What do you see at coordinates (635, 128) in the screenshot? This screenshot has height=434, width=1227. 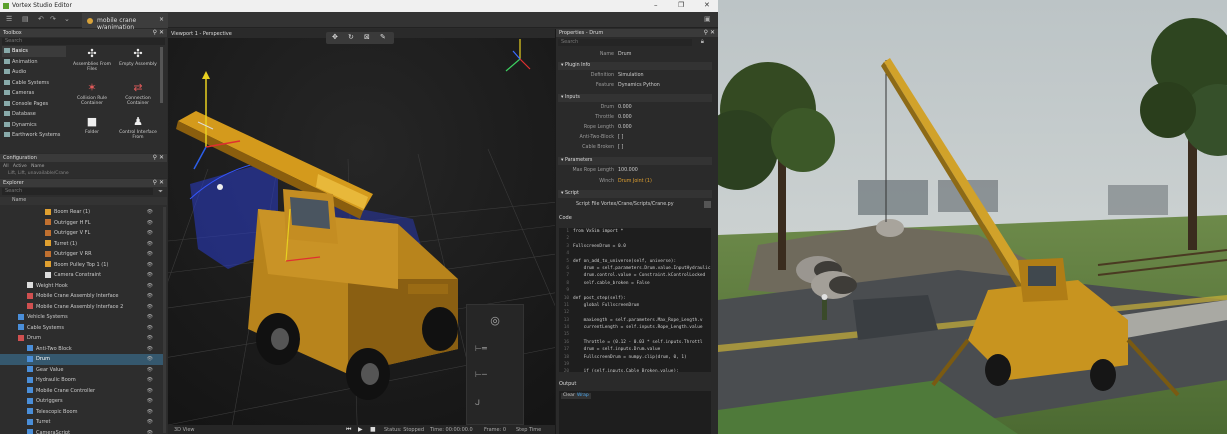 I see `input-row: Rope Length 0.000` at bounding box center [635, 128].